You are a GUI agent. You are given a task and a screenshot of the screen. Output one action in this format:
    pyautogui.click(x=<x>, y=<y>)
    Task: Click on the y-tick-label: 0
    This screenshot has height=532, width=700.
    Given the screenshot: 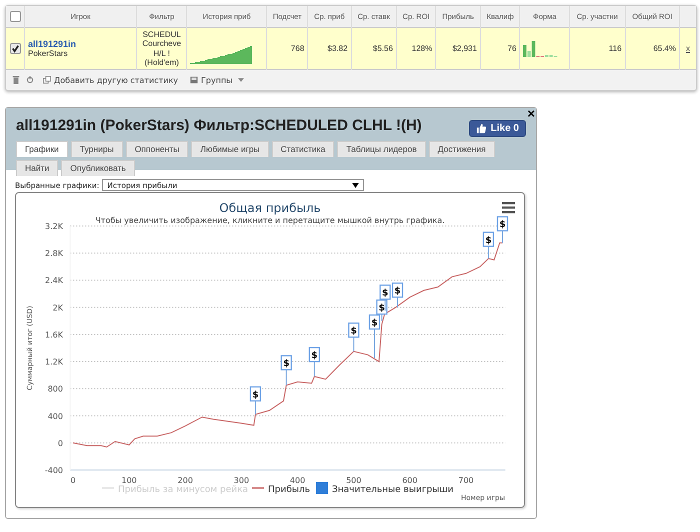 What is the action you would take?
    pyautogui.click(x=60, y=443)
    